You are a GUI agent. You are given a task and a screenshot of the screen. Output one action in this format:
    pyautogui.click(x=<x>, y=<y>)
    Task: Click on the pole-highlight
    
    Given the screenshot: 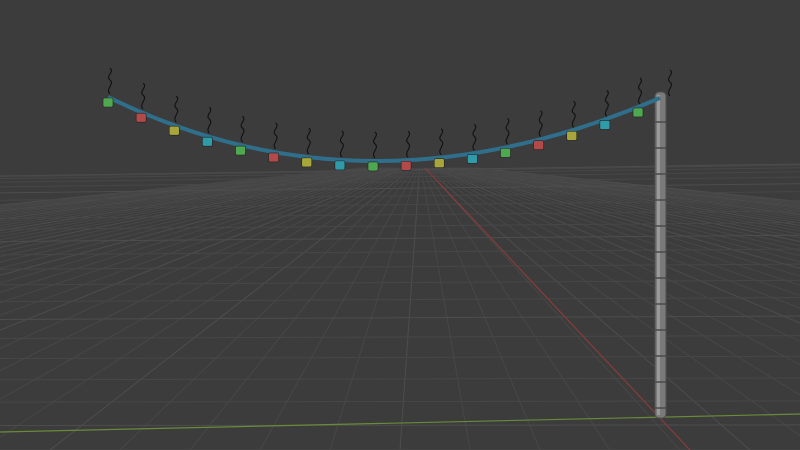 What is the action you would take?
    pyautogui.click(x=658, y=255)
    